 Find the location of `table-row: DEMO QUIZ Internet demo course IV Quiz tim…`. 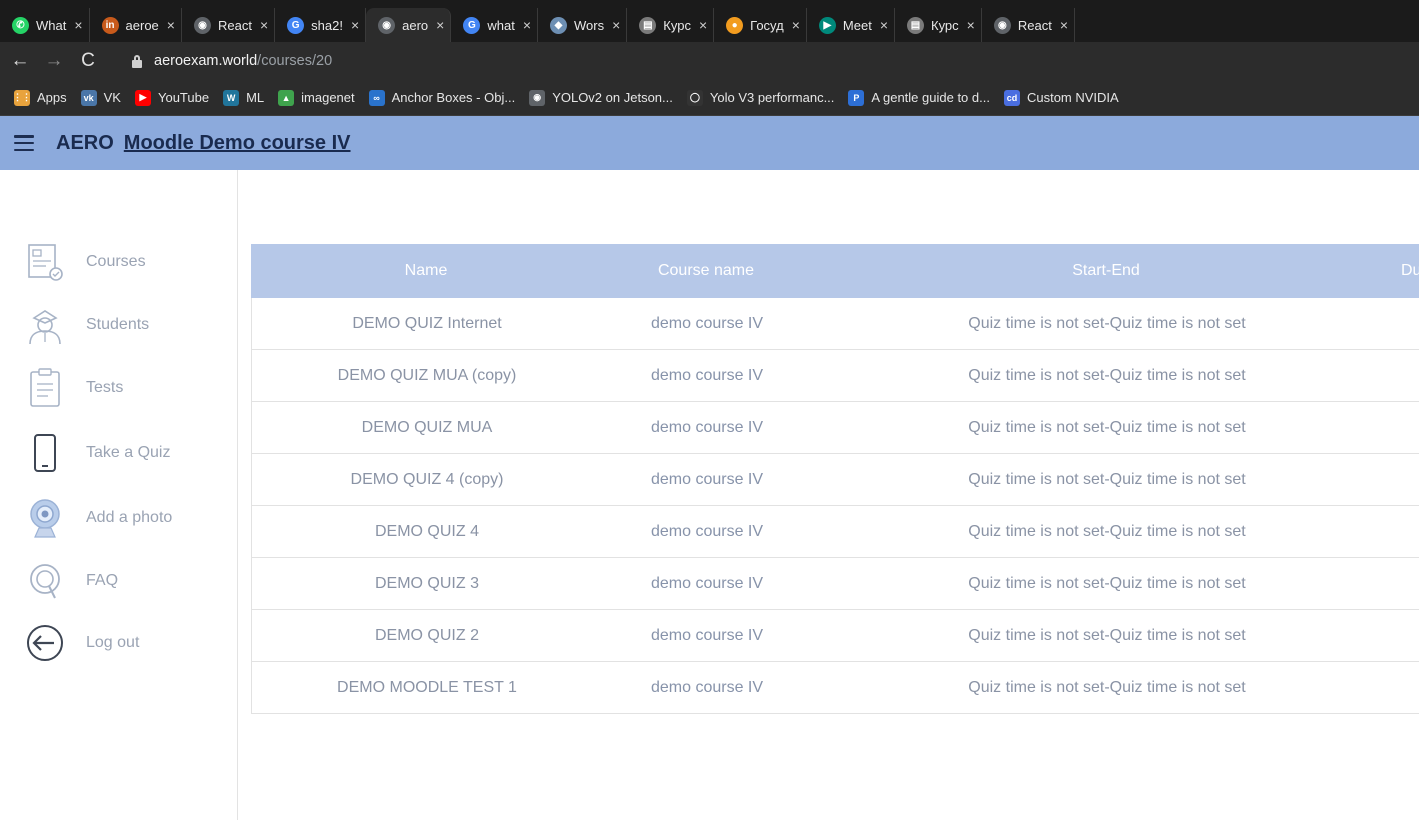

table-row: DEMO QUIZ Internet demo course IV Quiz tim… is located at coordinates (835, 324).